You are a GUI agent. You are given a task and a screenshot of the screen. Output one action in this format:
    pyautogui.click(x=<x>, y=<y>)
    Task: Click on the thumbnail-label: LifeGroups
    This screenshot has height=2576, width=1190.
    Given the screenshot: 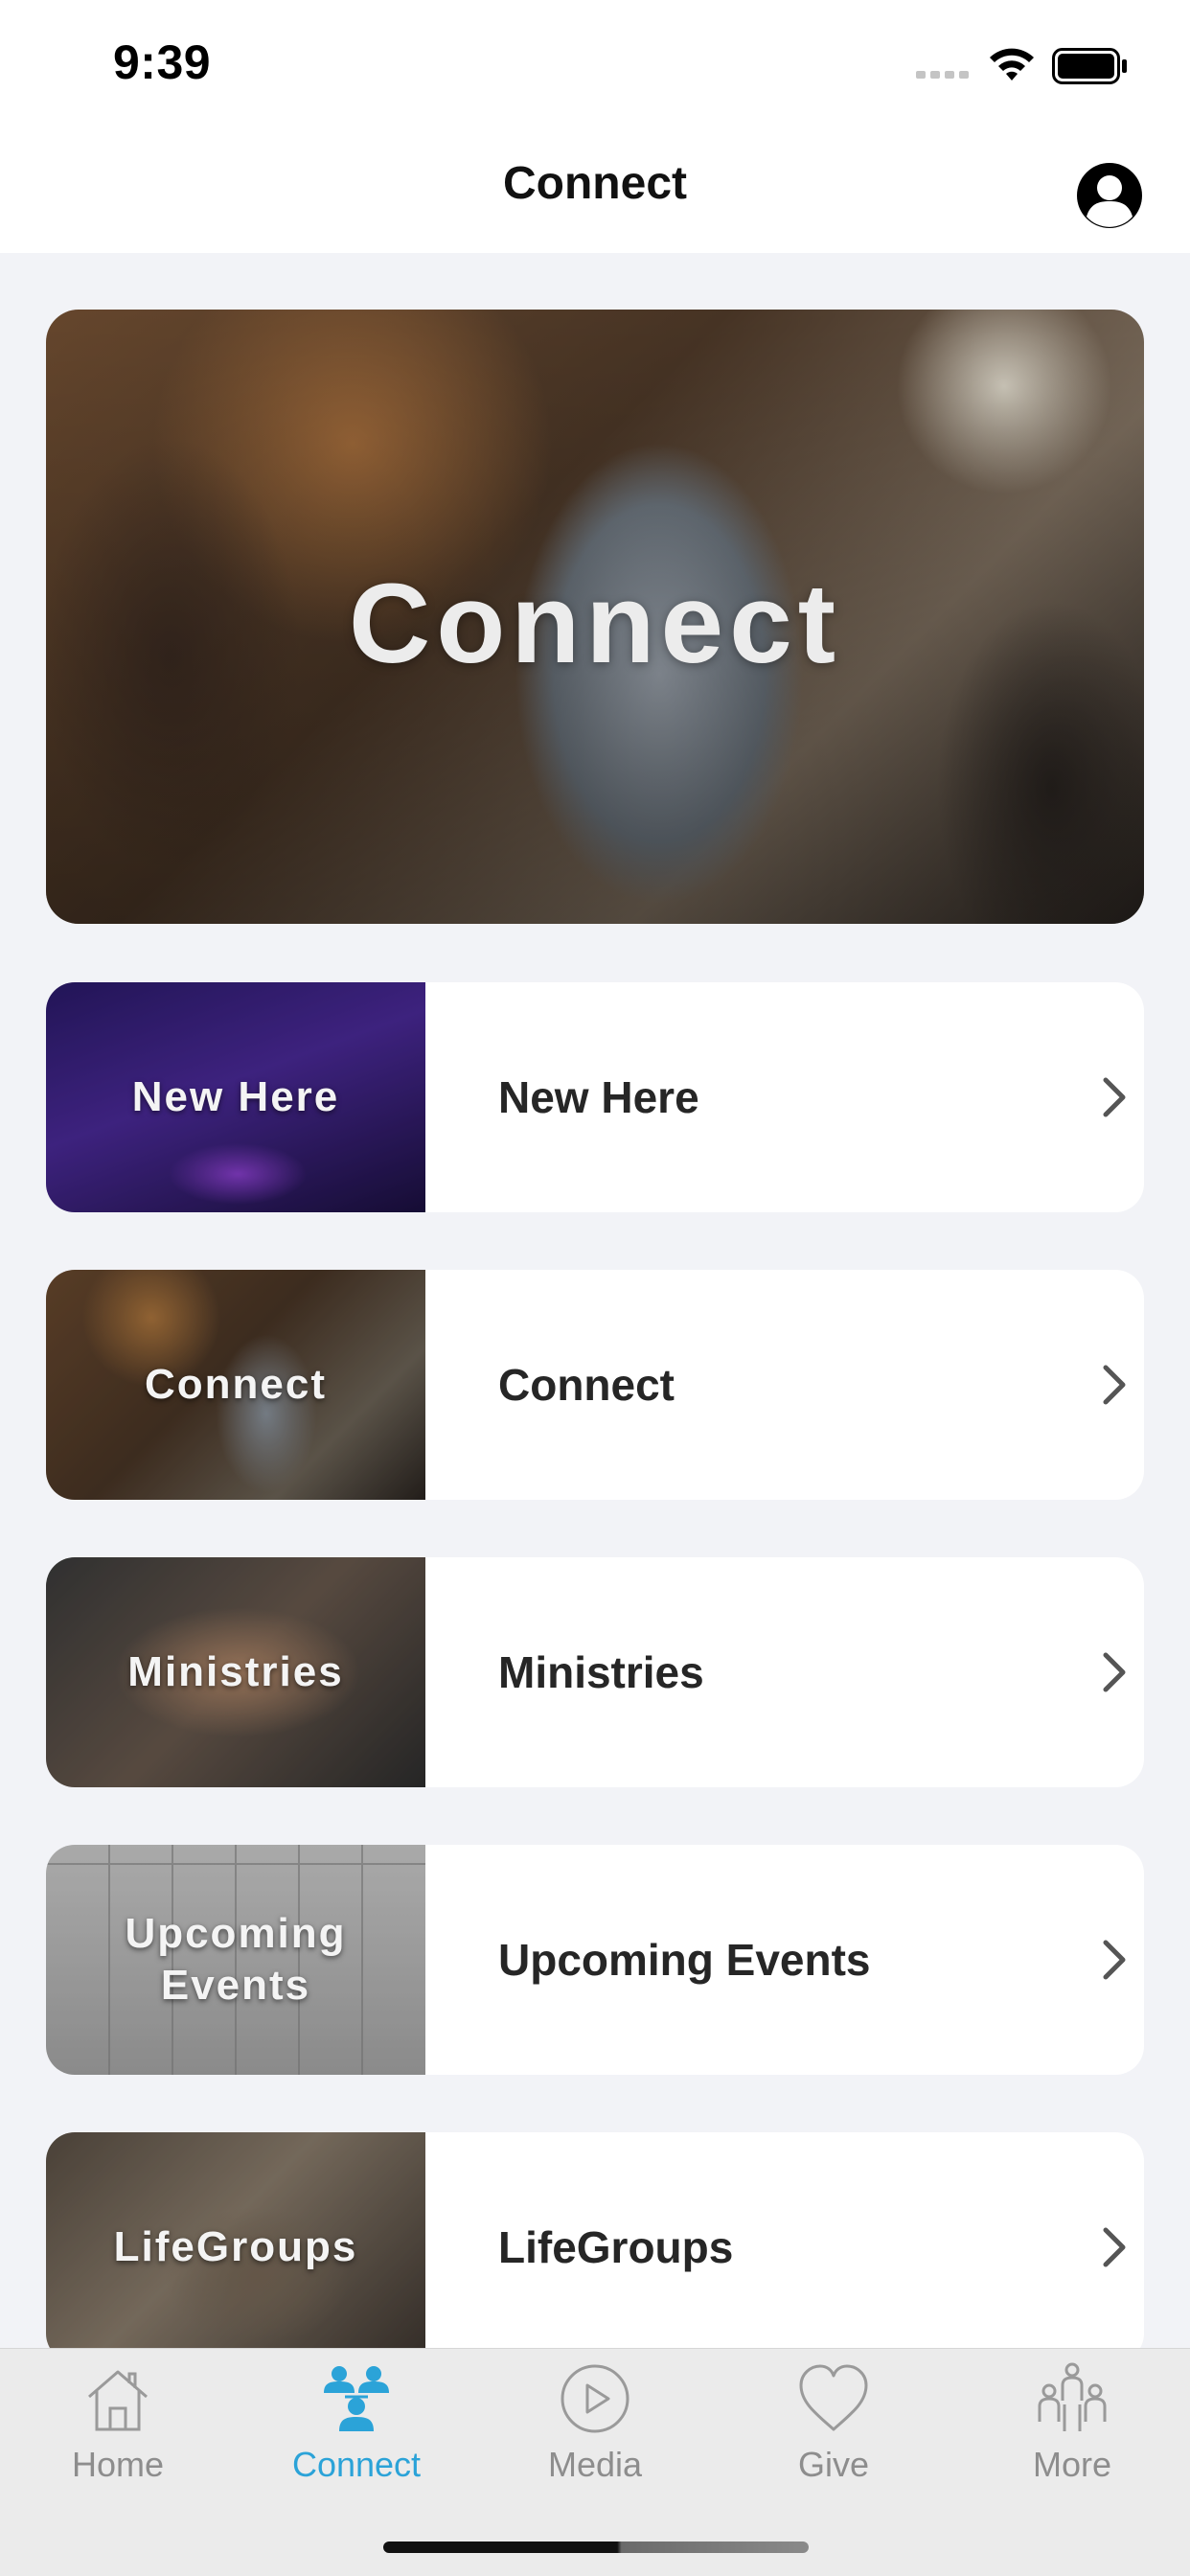 What is the action you would take?
    pyautogui.click(x=236, y=2246)
    